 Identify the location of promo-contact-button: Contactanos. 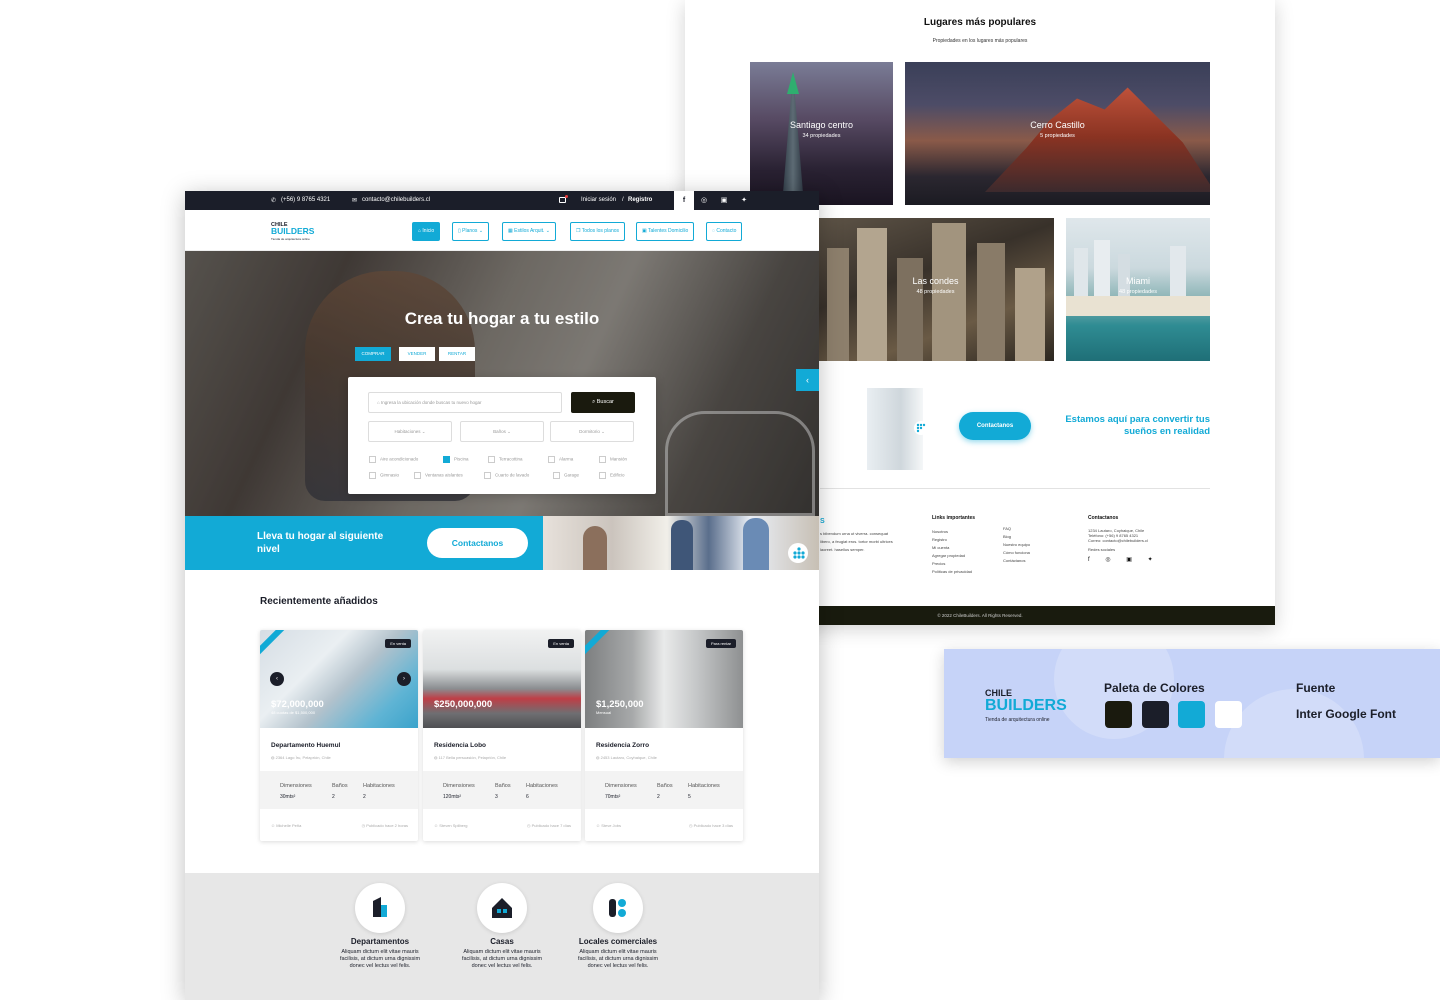
(477, 543).